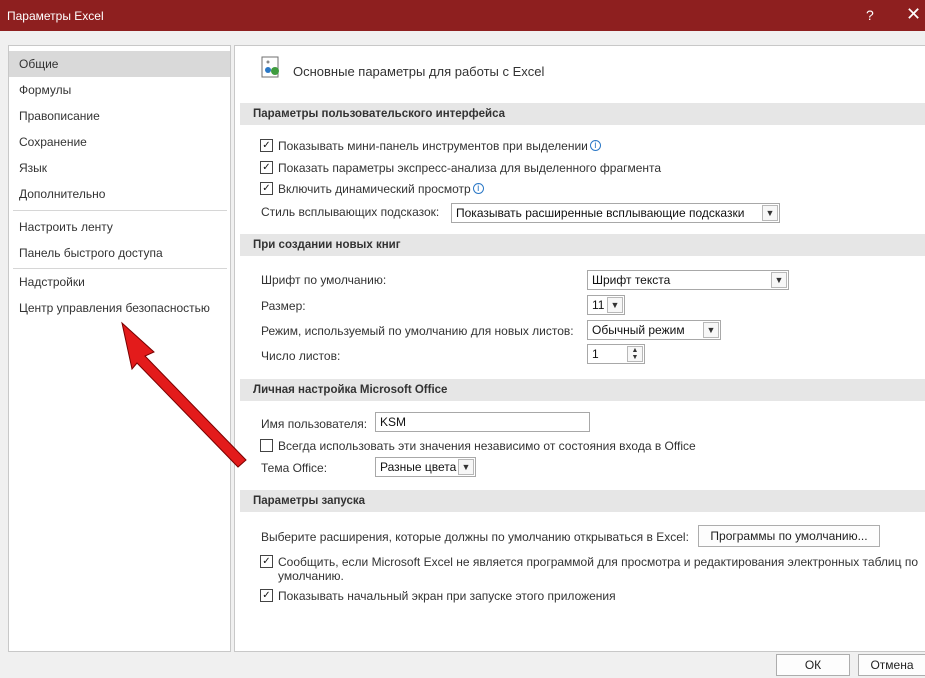 The image size is (925, 678). I want to click on sidebar-item-proofing: Правописание, so click(119, 116).